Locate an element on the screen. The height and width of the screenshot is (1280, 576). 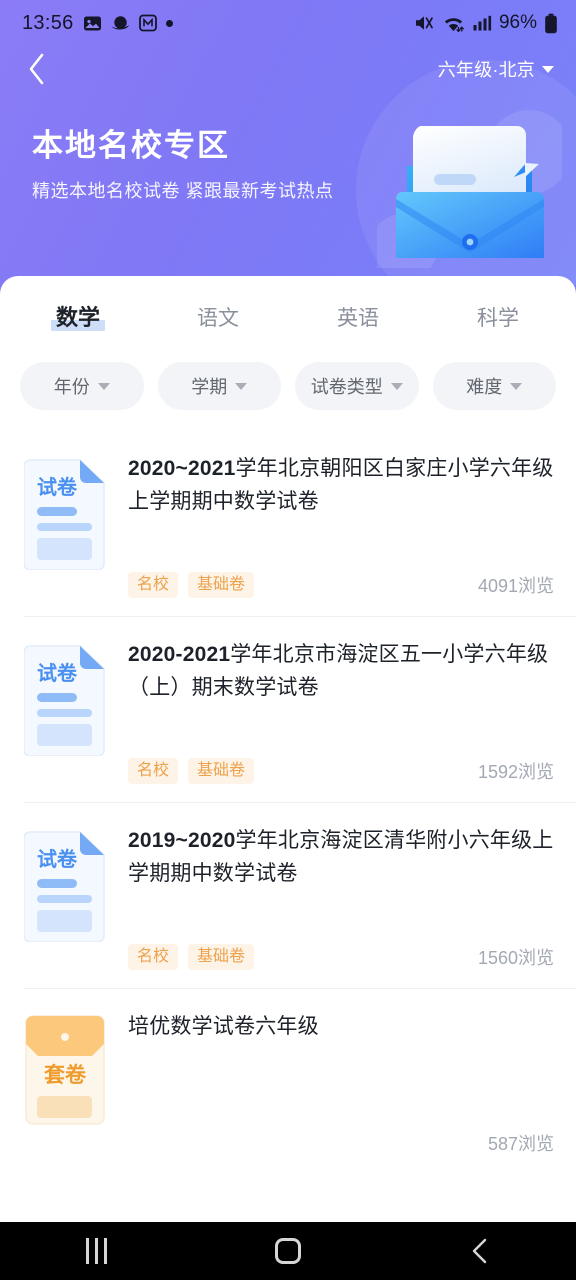
grade-region-selector: 六年级·北京 is located at coordinates (496, 69).